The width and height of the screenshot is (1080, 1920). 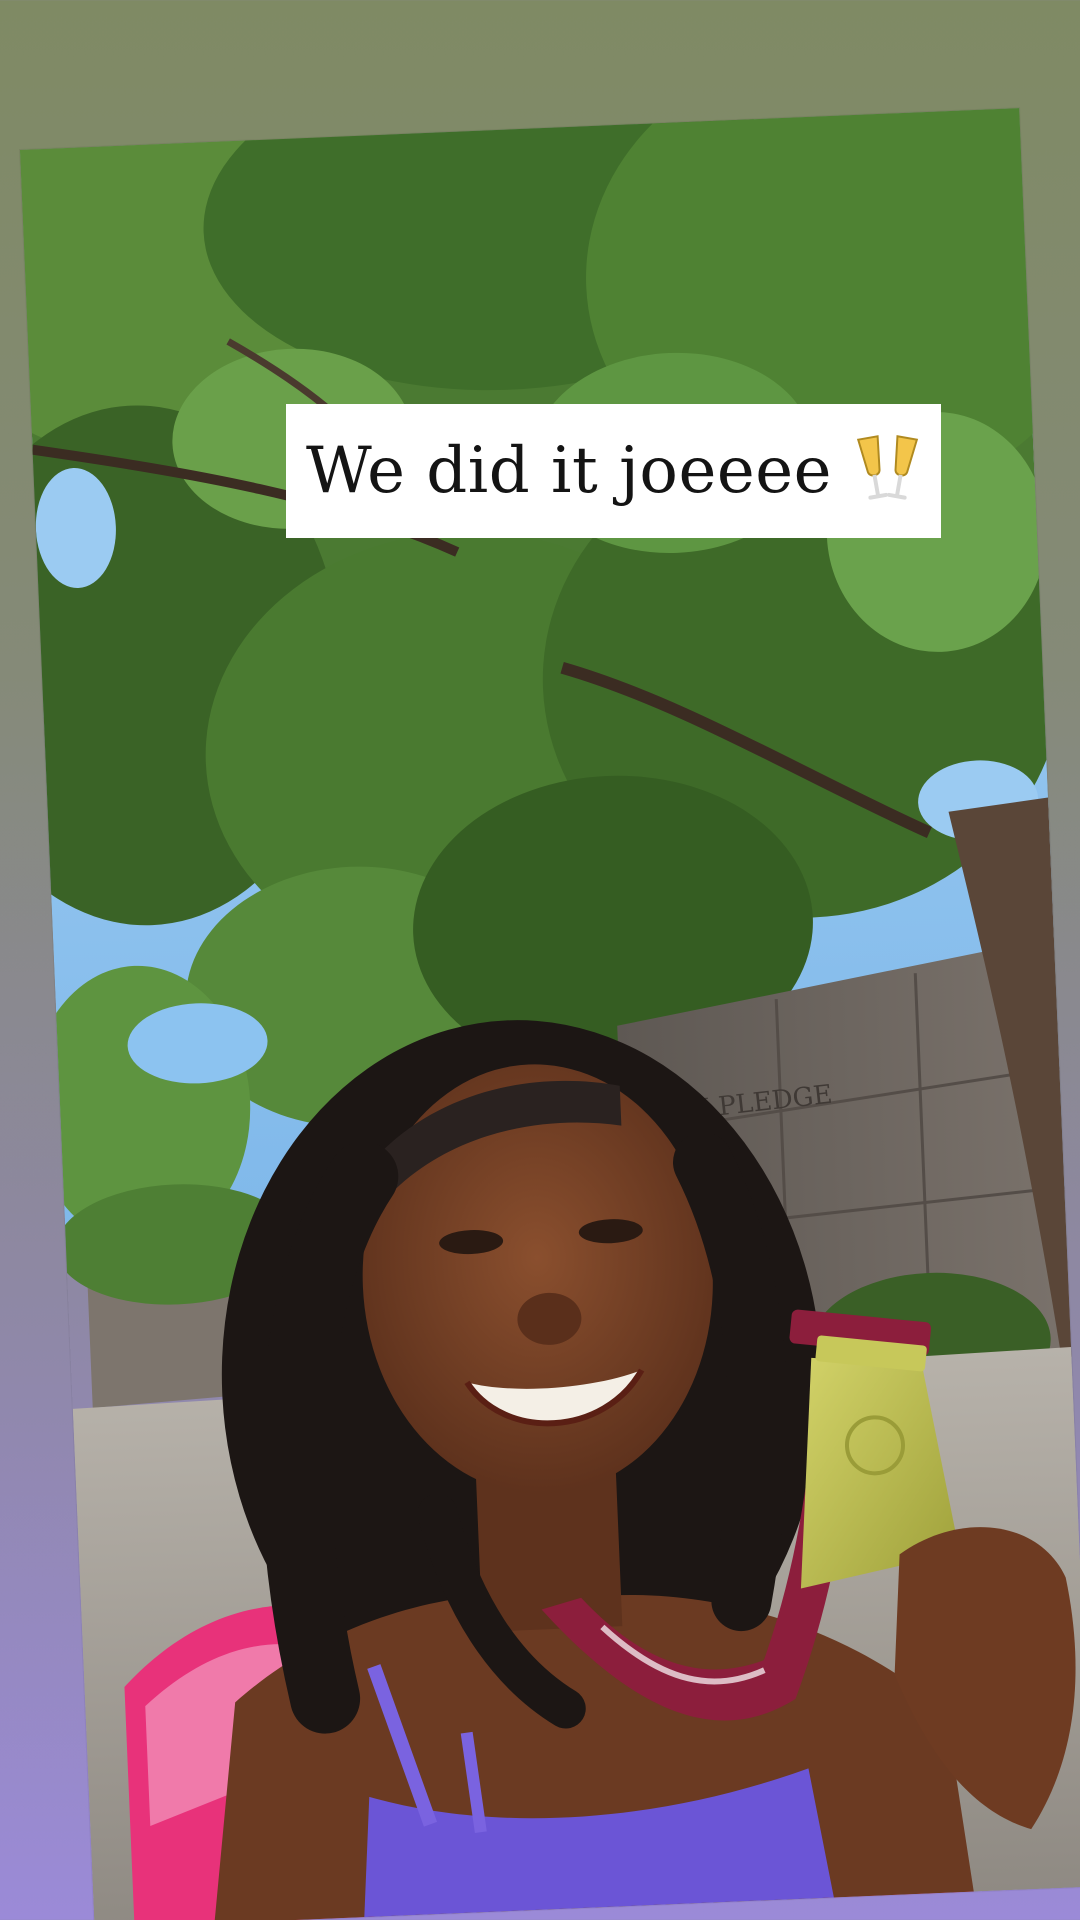 I want to click on caption-text: We did it joeeee, so click(x=569, y=471).